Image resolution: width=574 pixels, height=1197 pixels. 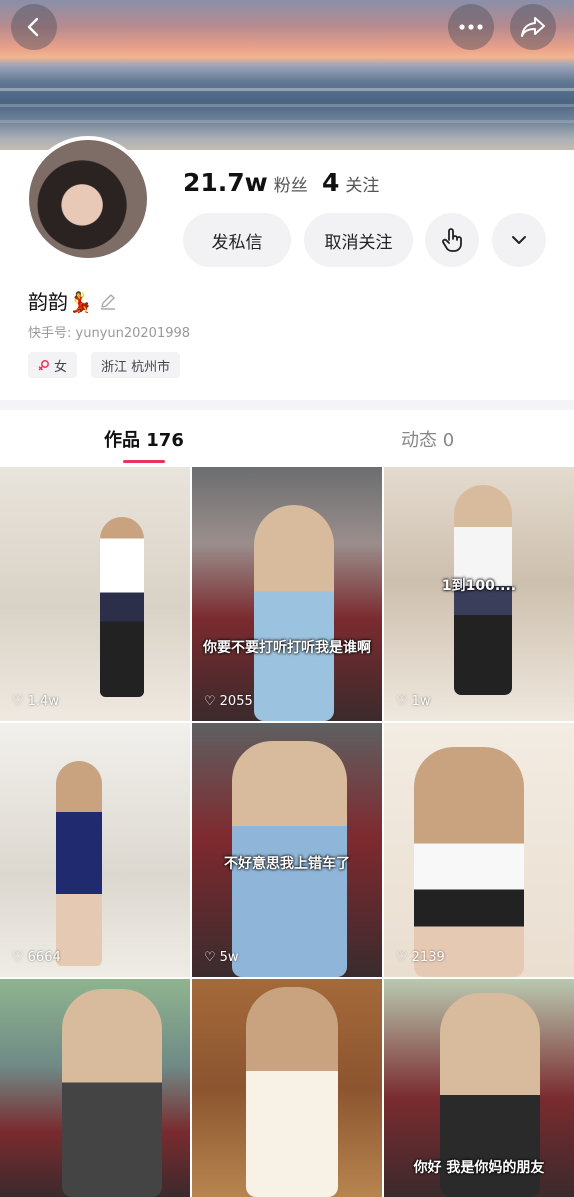 I want to click on like-count: ♡ 2139, so click(x=420, y=957).